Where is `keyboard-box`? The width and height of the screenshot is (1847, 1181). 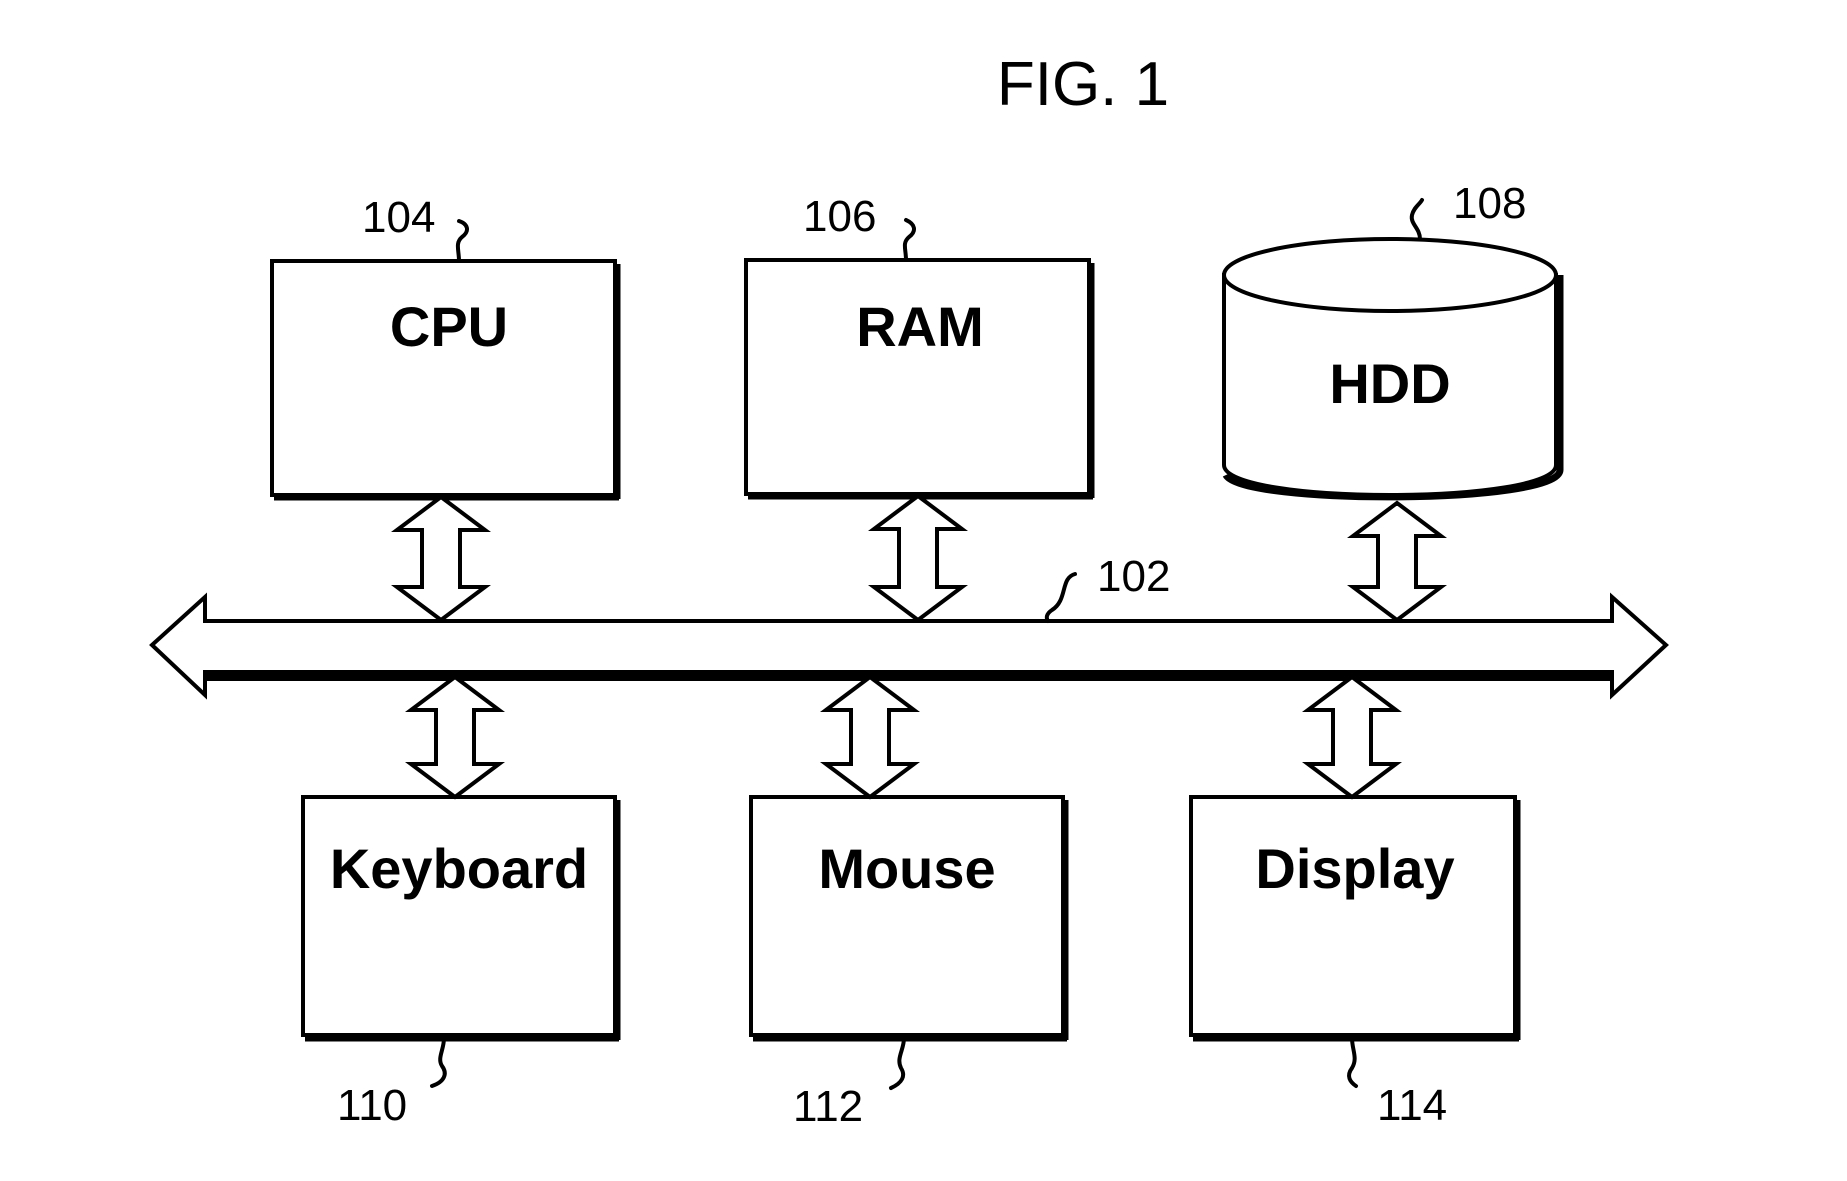
keyboard-box is located at coordinates (459, 916).